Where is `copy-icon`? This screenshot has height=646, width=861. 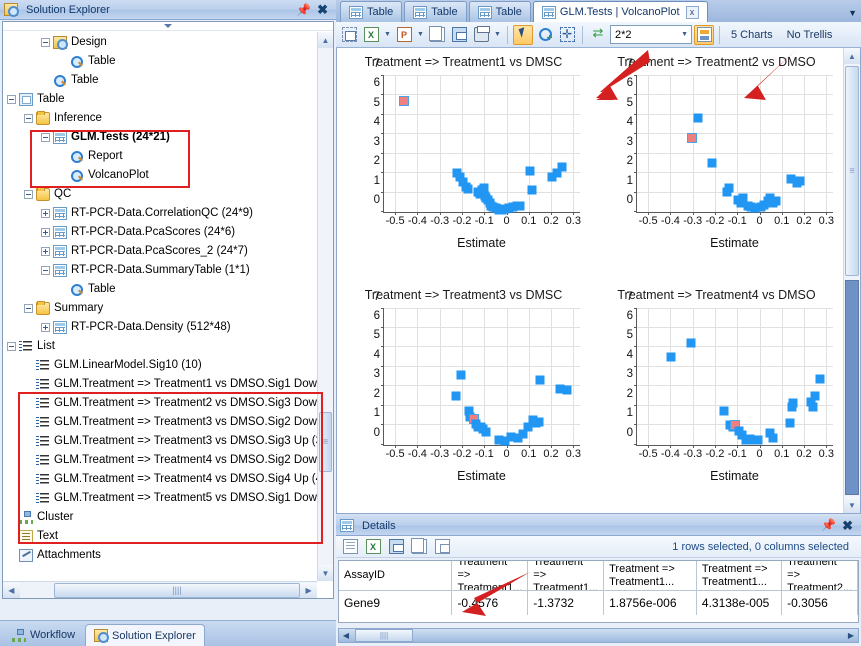
copy-icon is located at coordinates (419, 547).